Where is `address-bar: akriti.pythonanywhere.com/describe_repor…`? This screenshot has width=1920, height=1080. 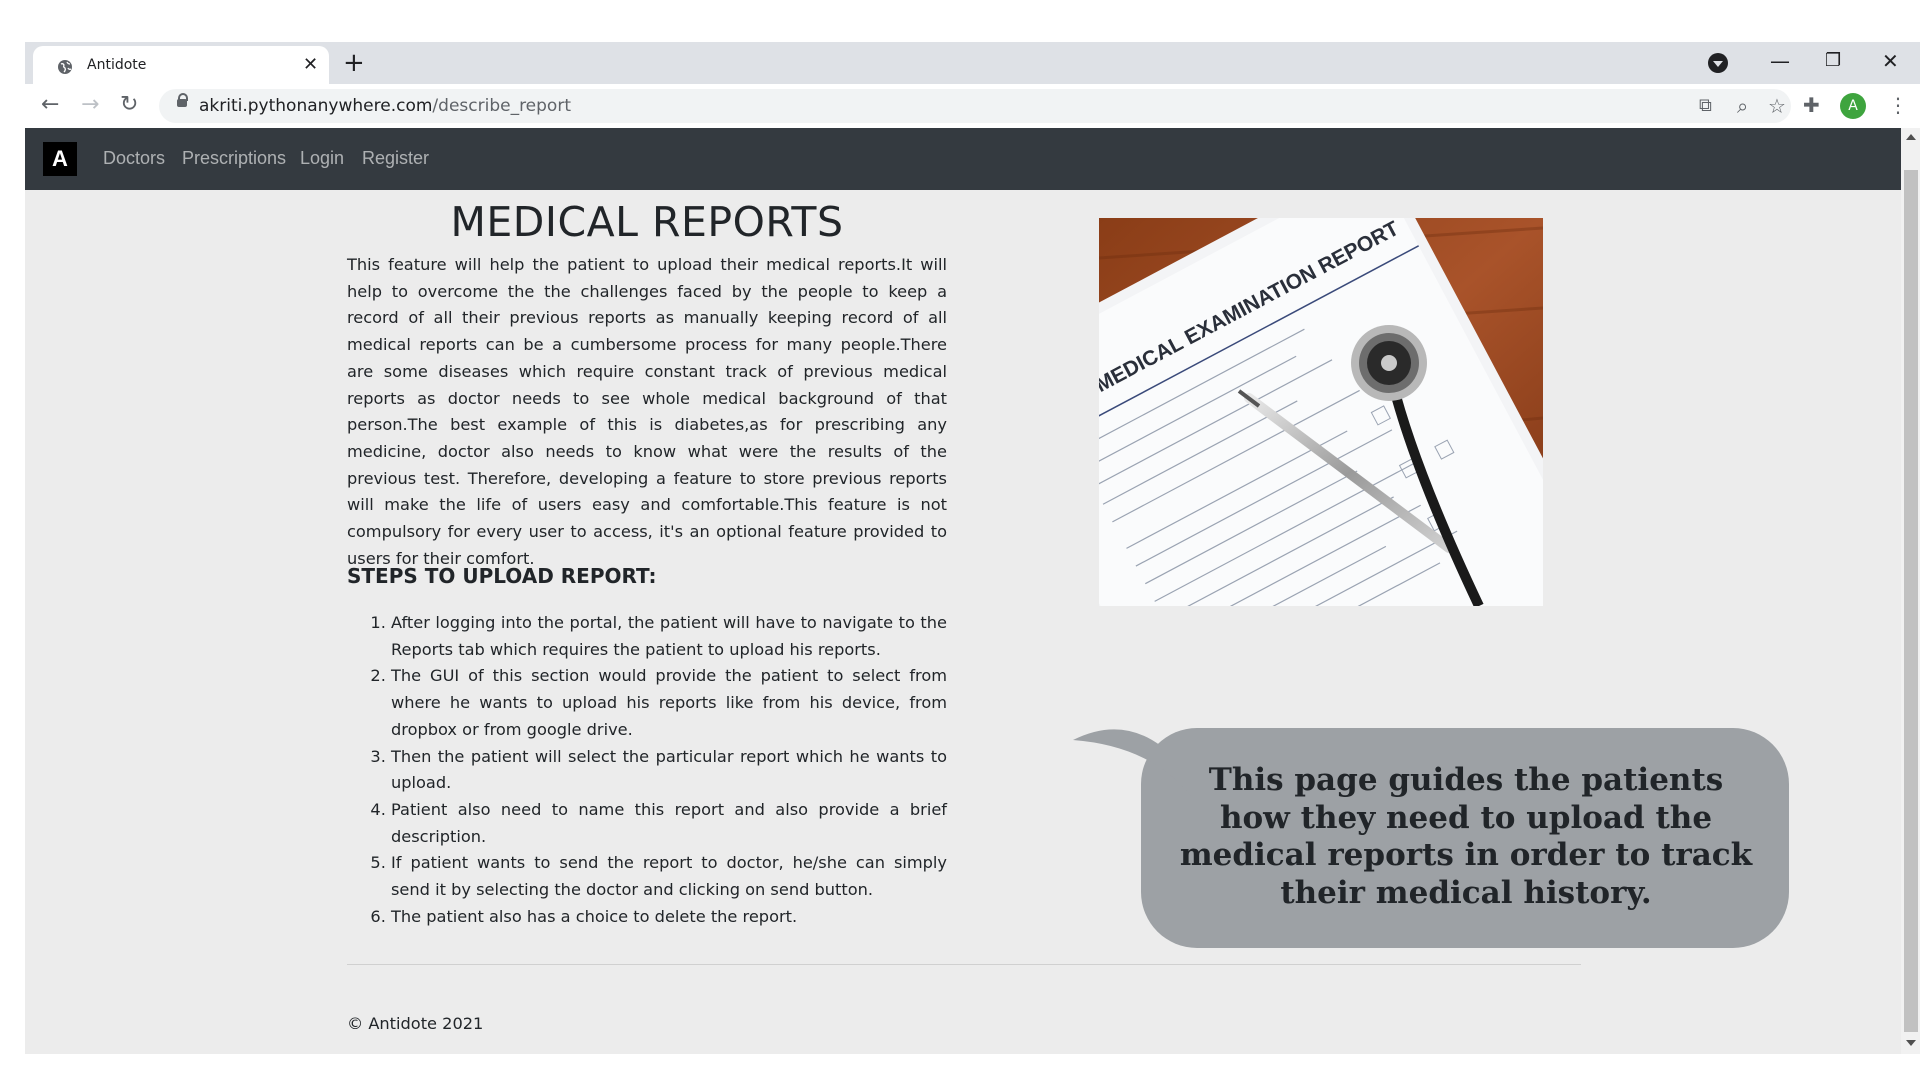
address-bar: akriti.pythonanywhere.com/describe_repor… is located at coordinates (975, 106).